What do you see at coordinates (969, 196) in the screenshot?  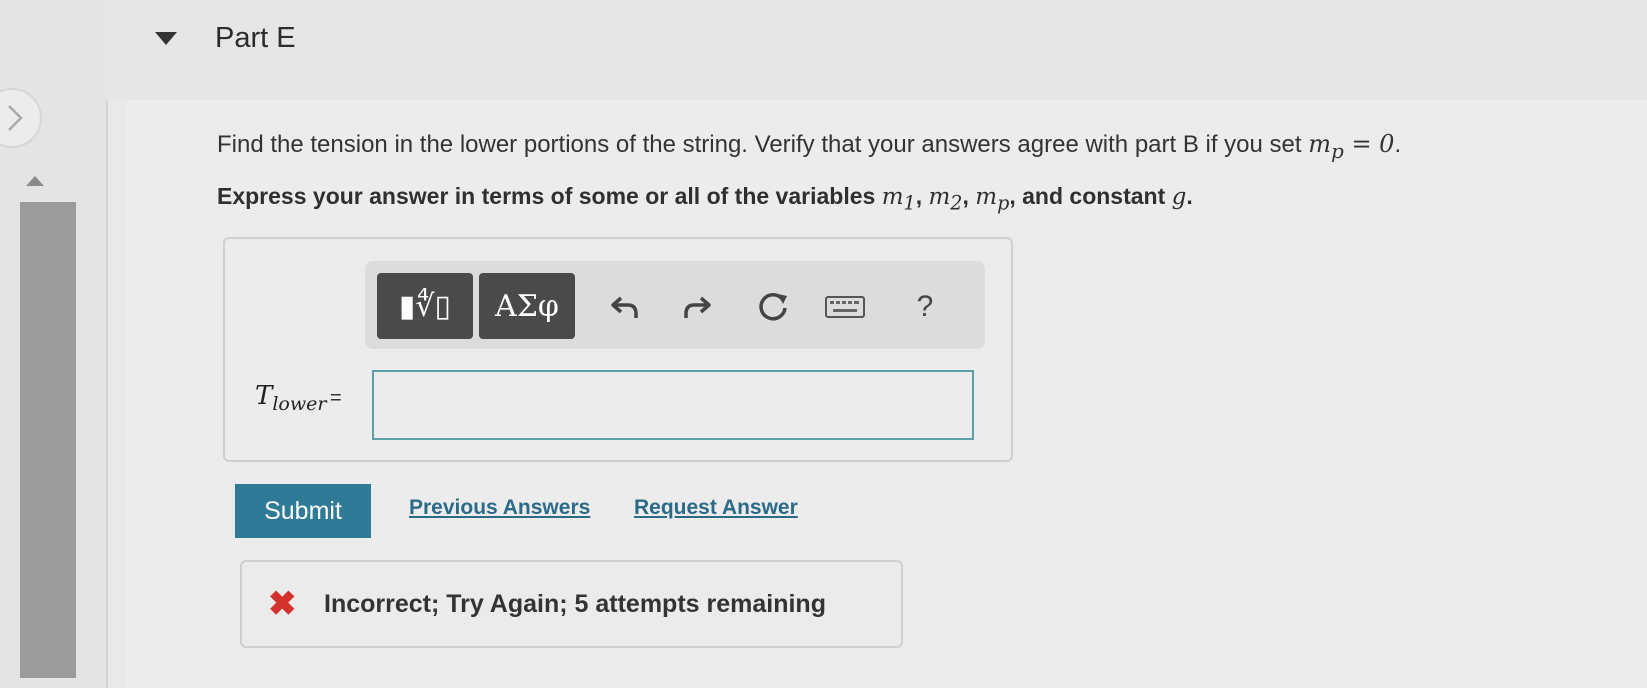 I see `sep-2: ,` at bounding box center [969, 196].